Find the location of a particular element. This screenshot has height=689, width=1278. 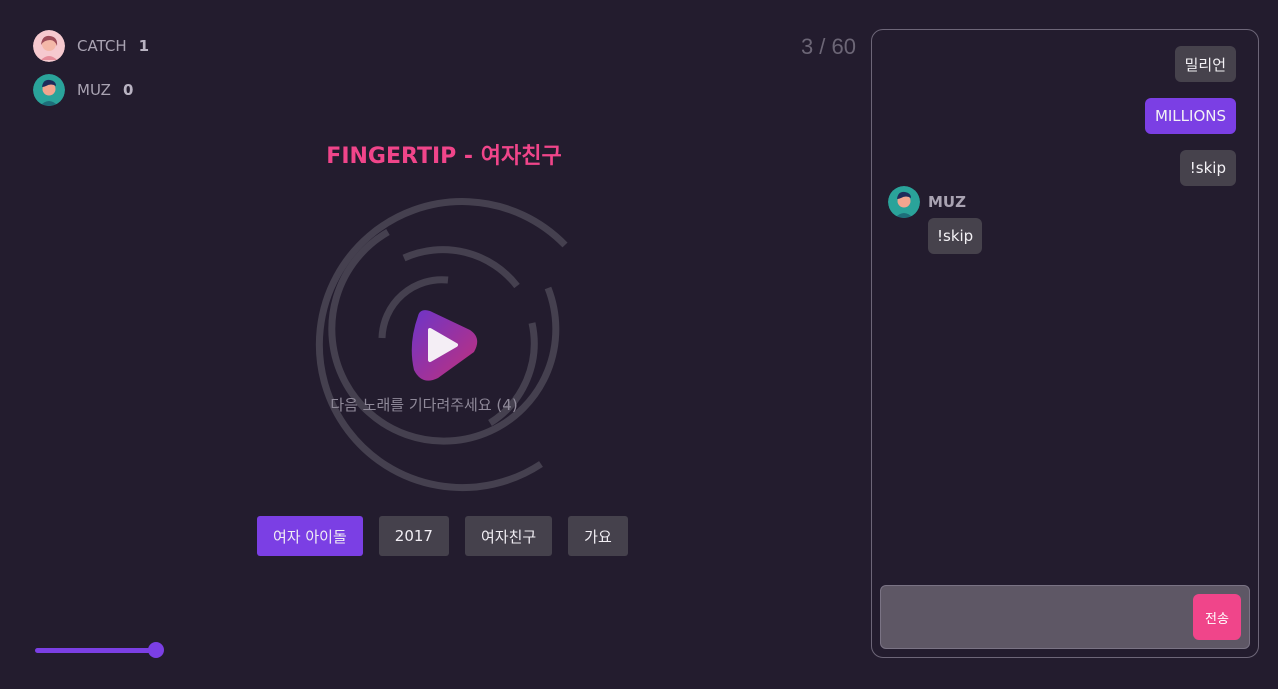

send-button: 전송 is located at coordinates (1217, 617).